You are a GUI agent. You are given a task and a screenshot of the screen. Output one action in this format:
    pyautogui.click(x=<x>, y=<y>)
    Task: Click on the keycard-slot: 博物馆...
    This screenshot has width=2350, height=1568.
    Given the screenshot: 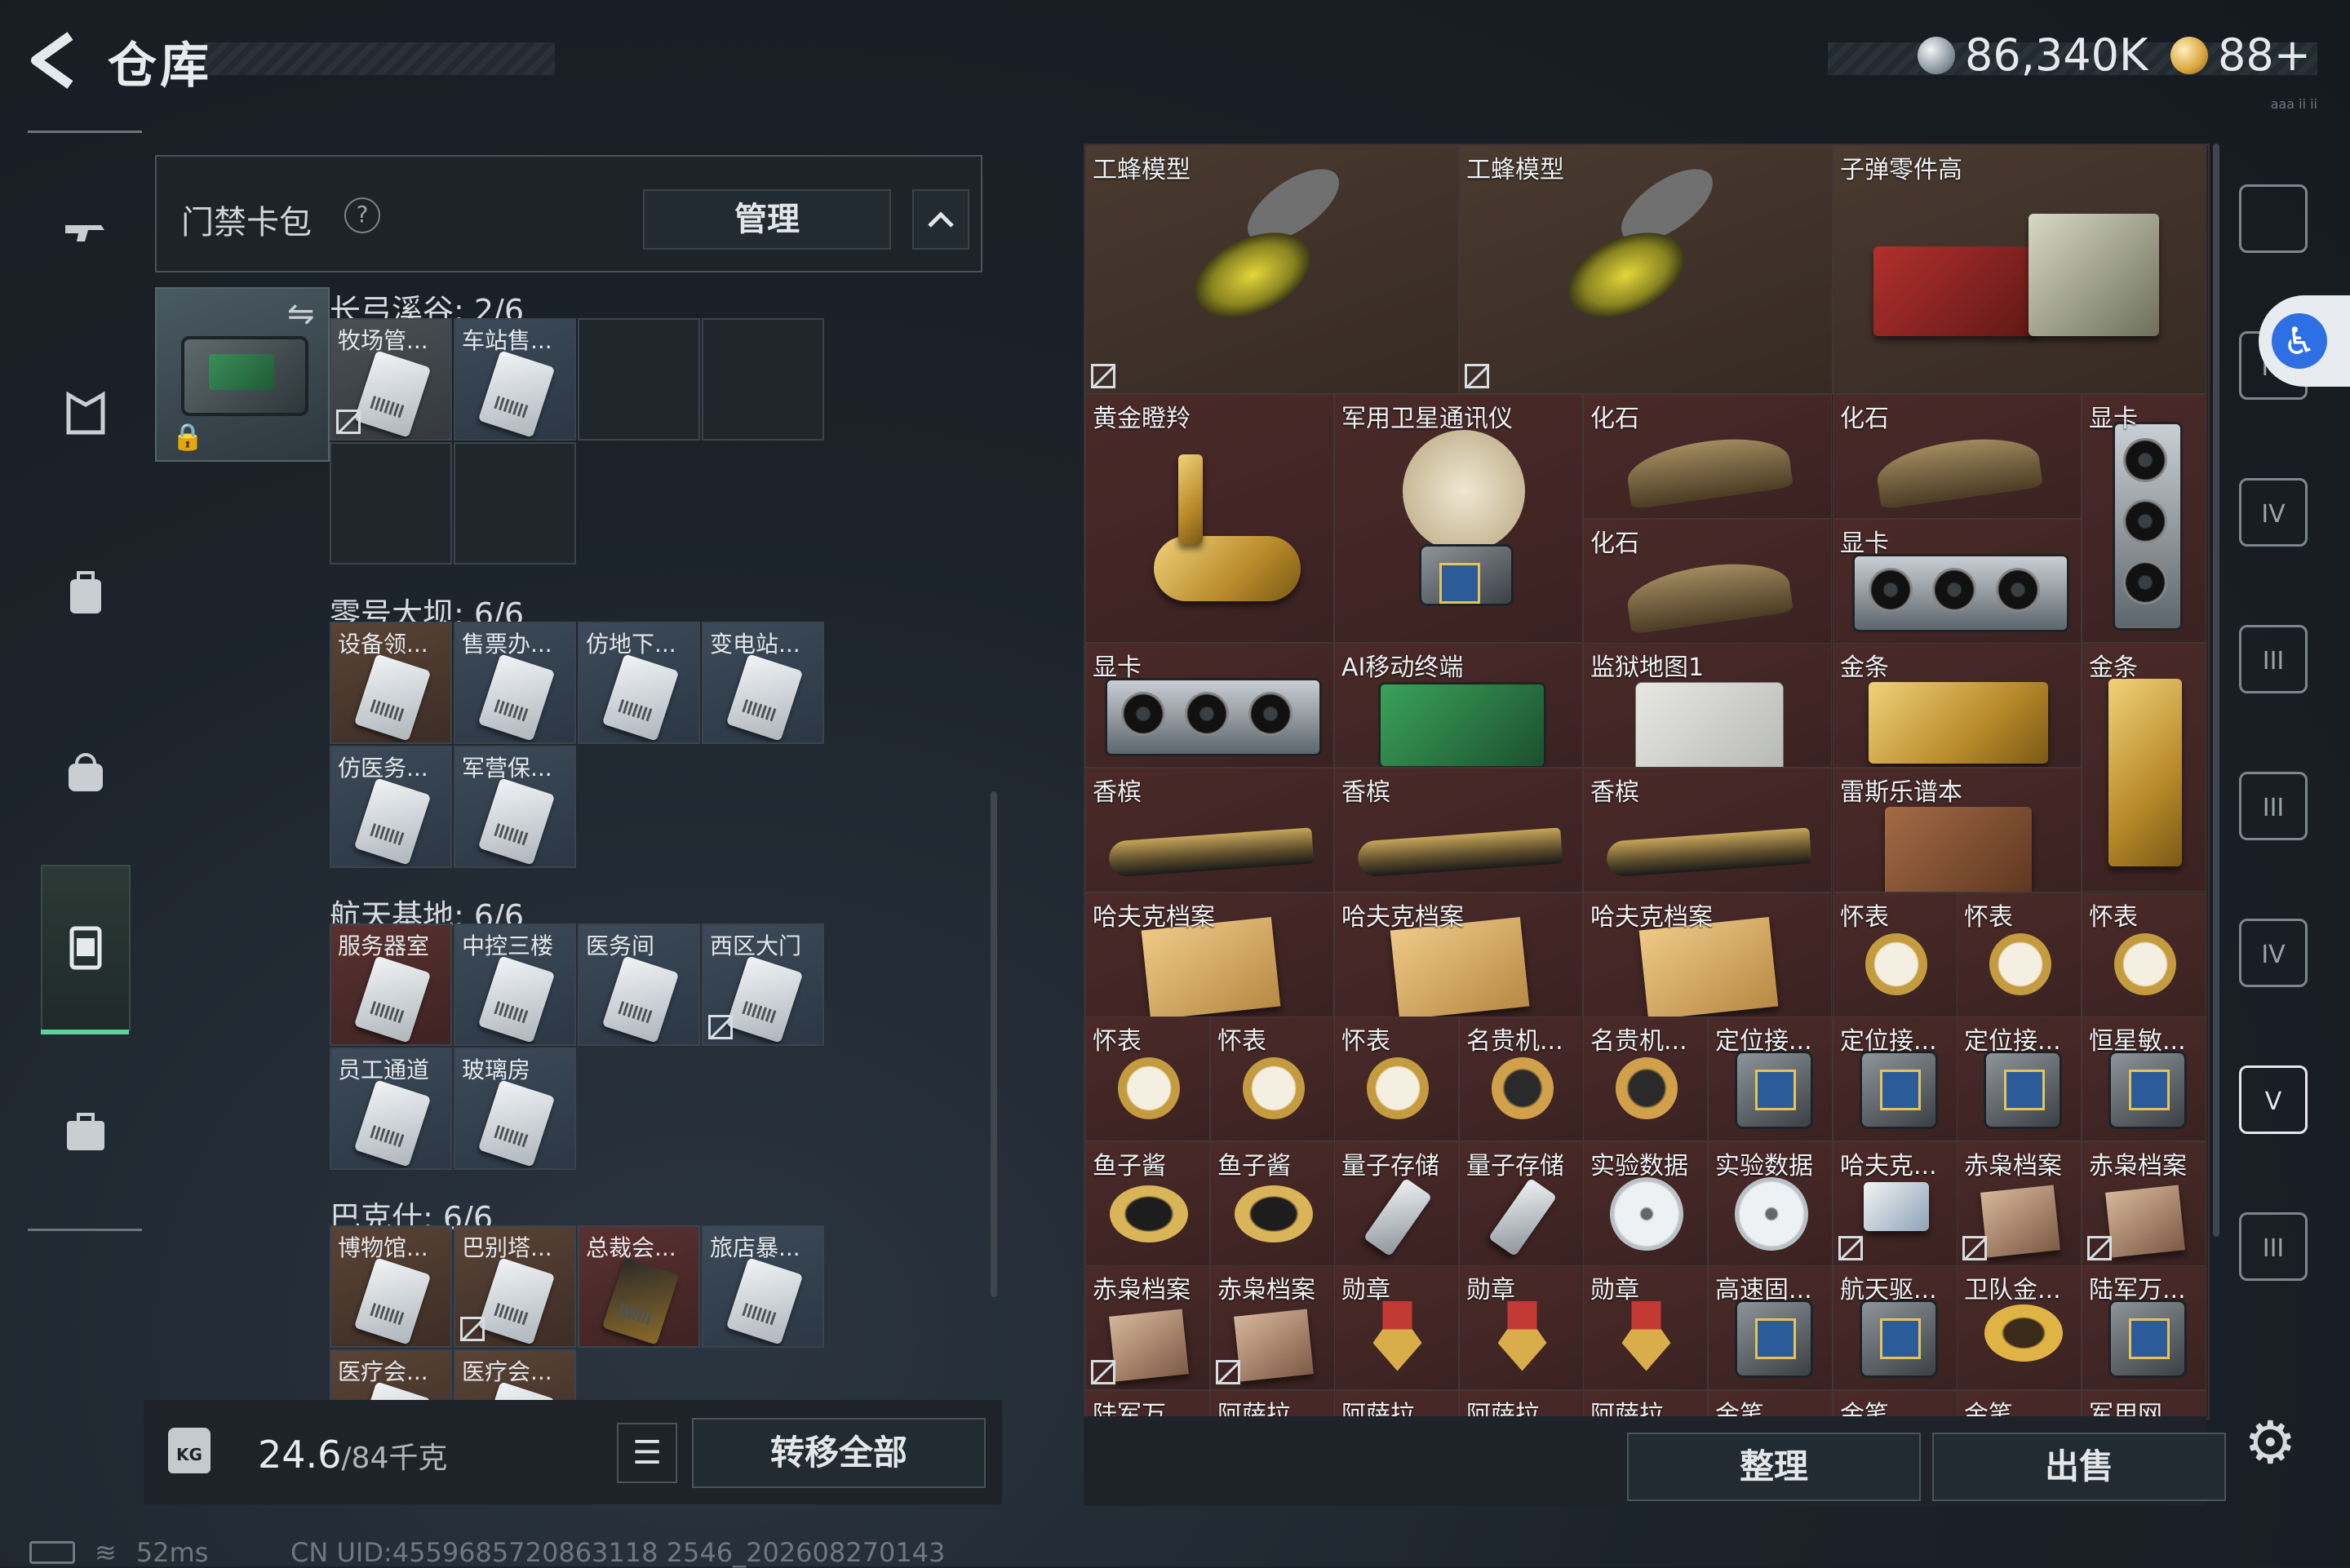 What is the action you would take?
    pyautogui.click(x=391, y=1286)
    